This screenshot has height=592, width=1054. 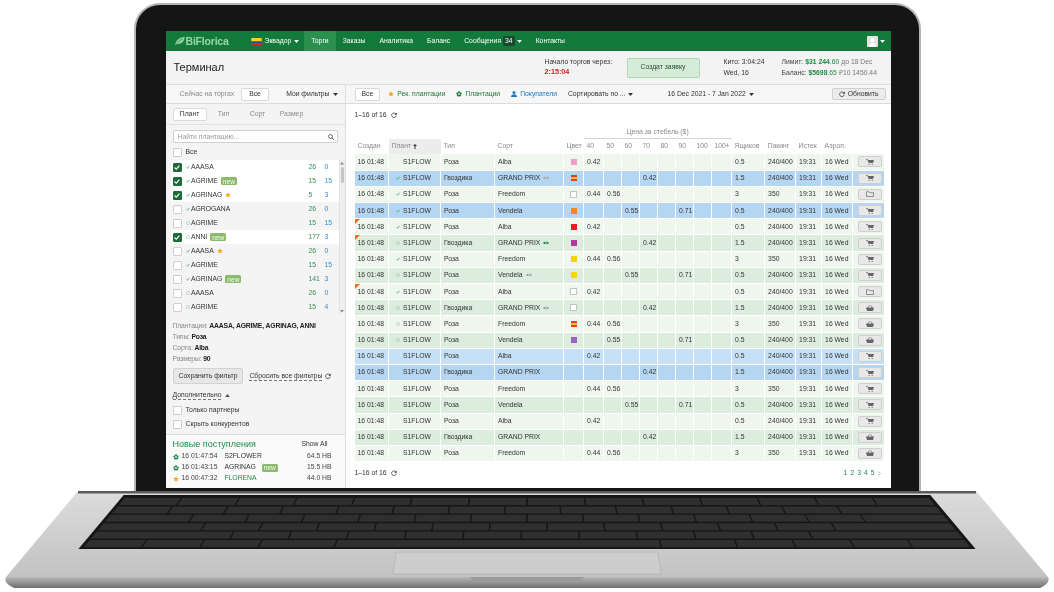 What do you see at coordinates (214, 444) in the screenshot?
I see `section-title: Новые поступления` at bounding box center [214, 444].